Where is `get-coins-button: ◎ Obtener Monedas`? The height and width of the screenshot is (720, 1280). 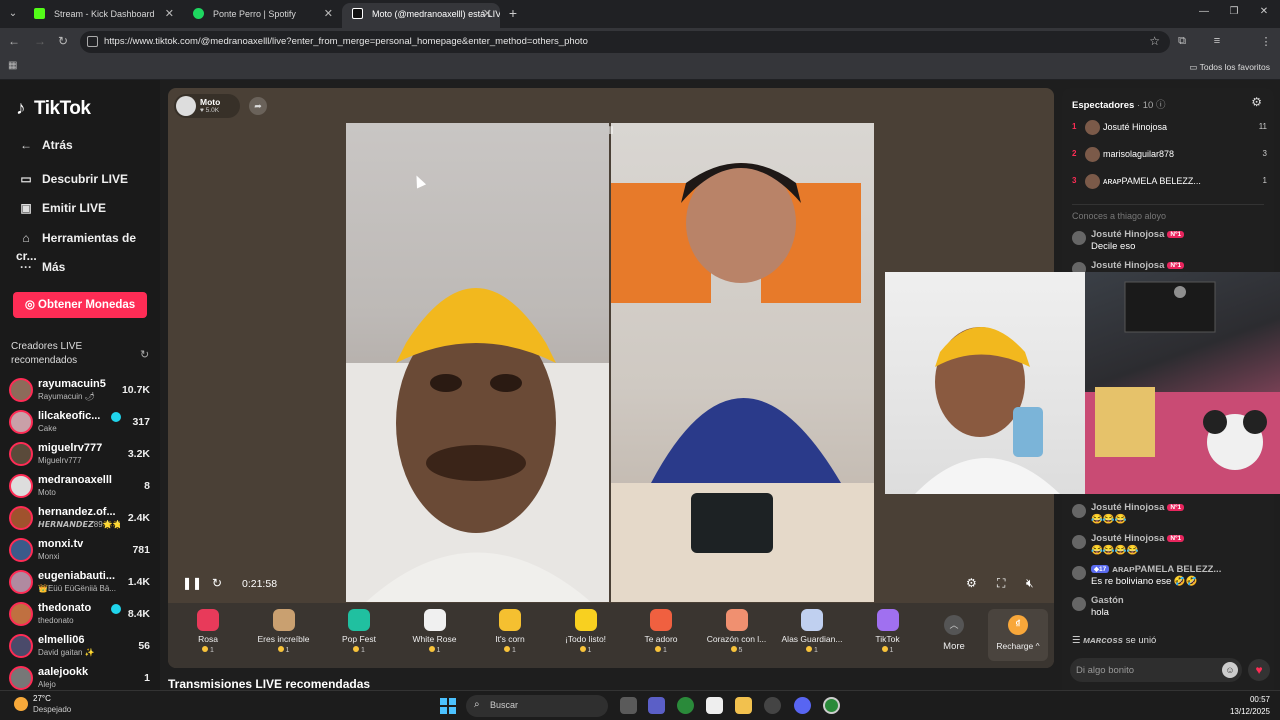 get-coins-button: ◎ Obtener Monedas is located at coordinates (80, 305).